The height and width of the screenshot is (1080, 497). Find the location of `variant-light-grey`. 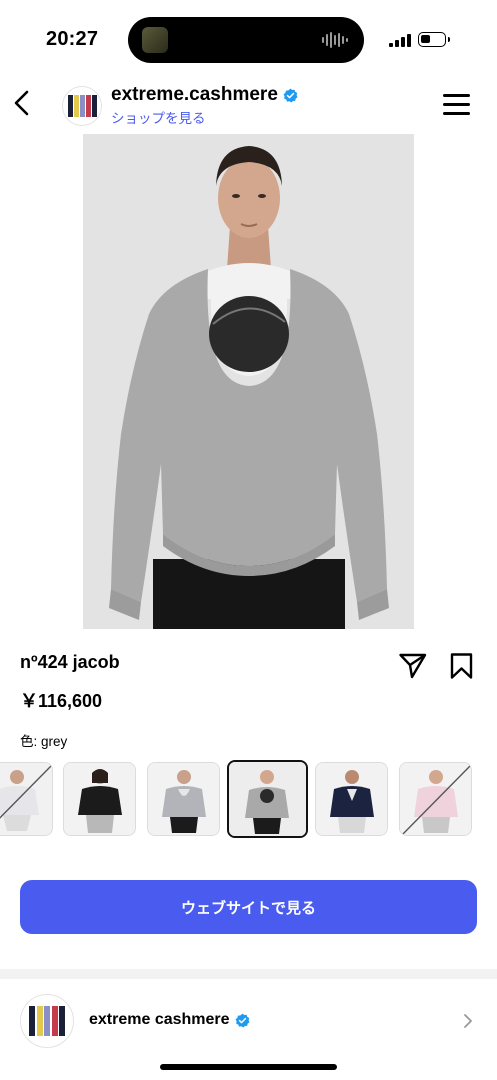

variant-light-grey is located at coordinates (183, 799).